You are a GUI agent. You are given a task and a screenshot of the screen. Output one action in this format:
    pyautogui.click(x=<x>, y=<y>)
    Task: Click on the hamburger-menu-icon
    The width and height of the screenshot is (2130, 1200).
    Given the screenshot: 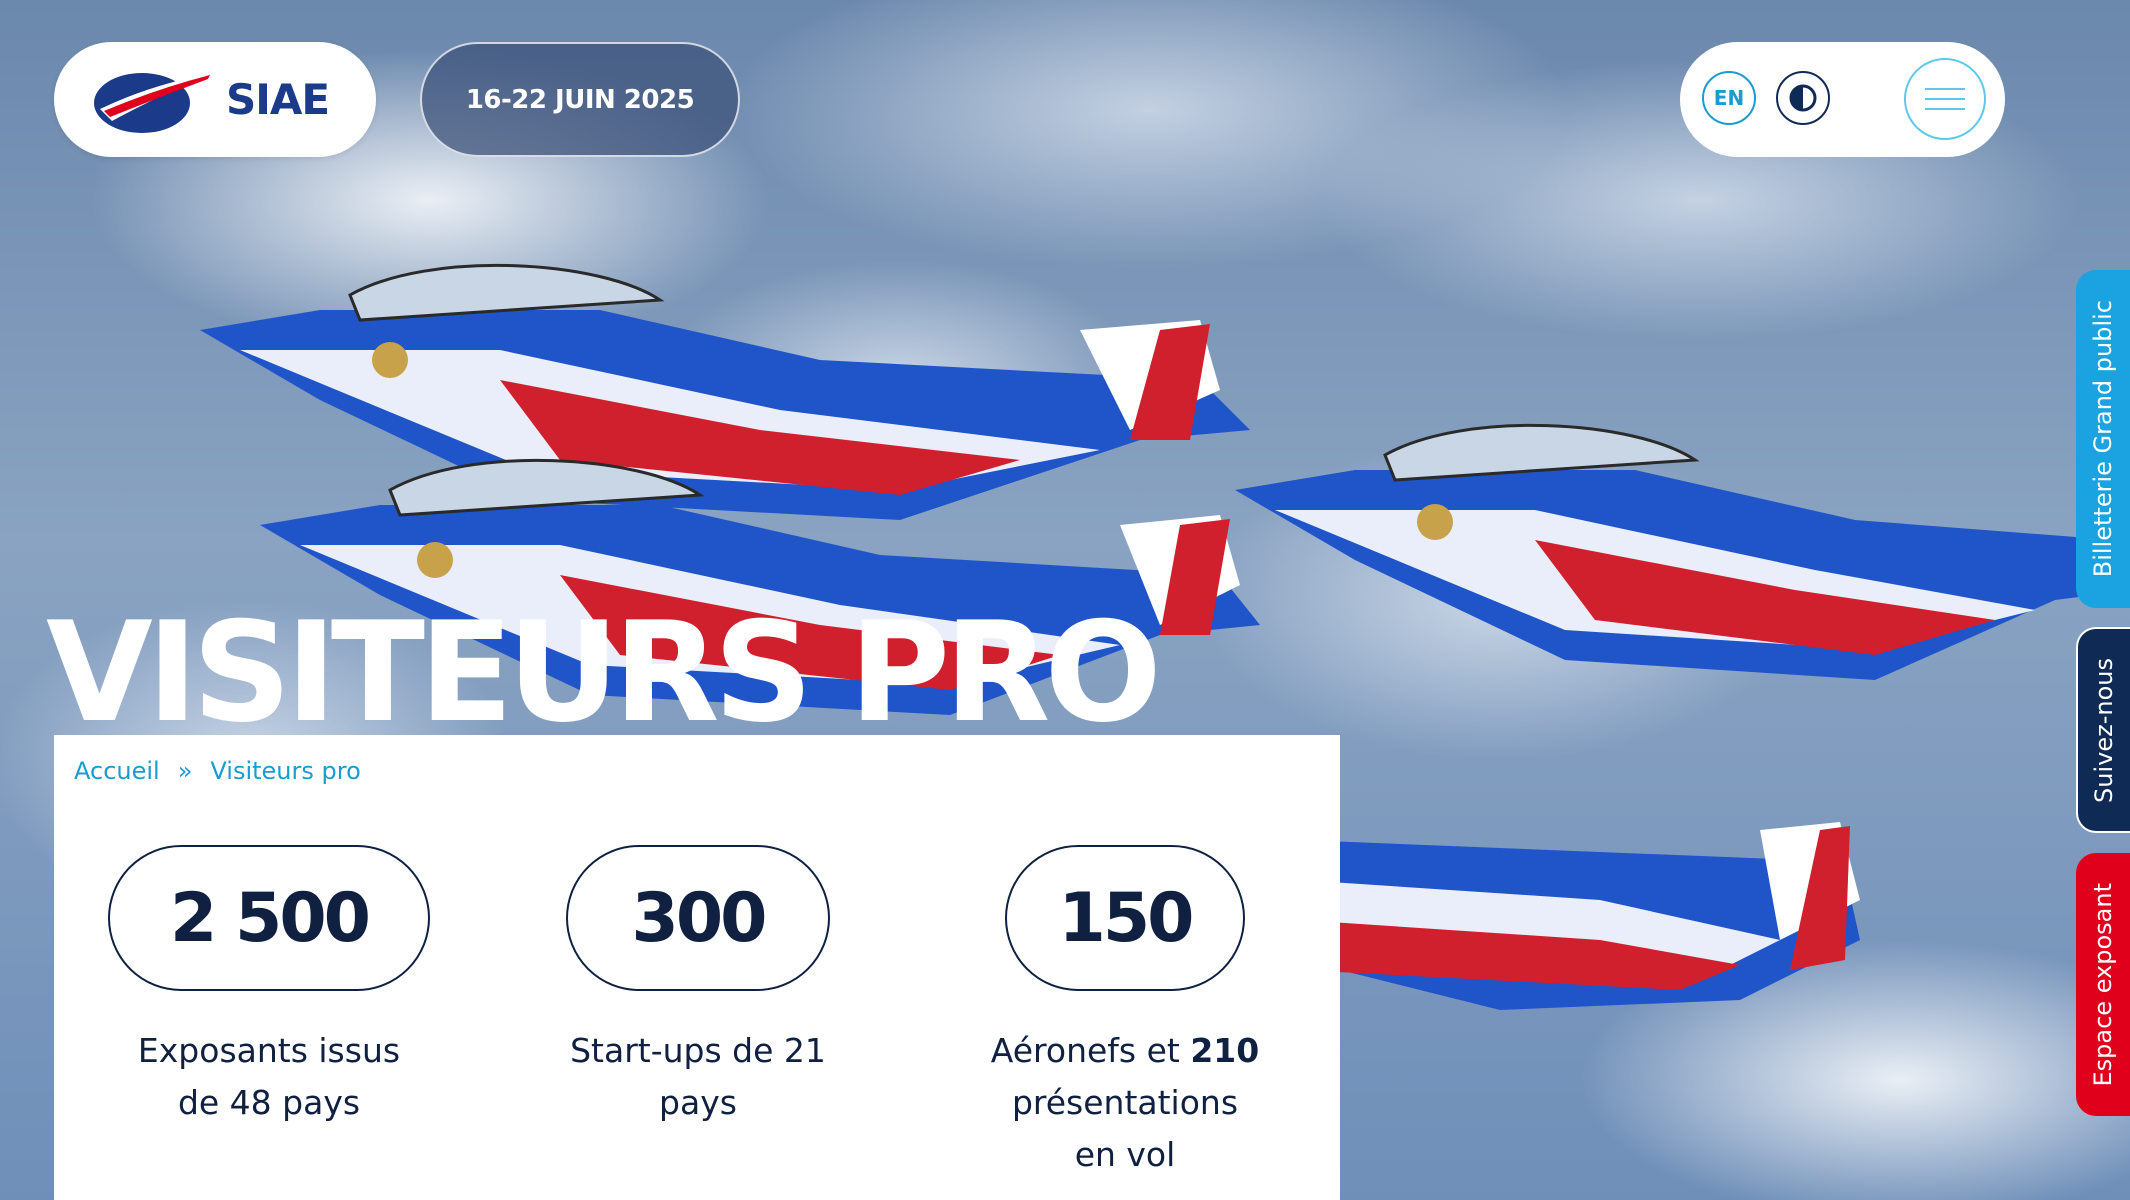 What is the action you would take?
    pyautogui.click(x=1945, y=99)
    